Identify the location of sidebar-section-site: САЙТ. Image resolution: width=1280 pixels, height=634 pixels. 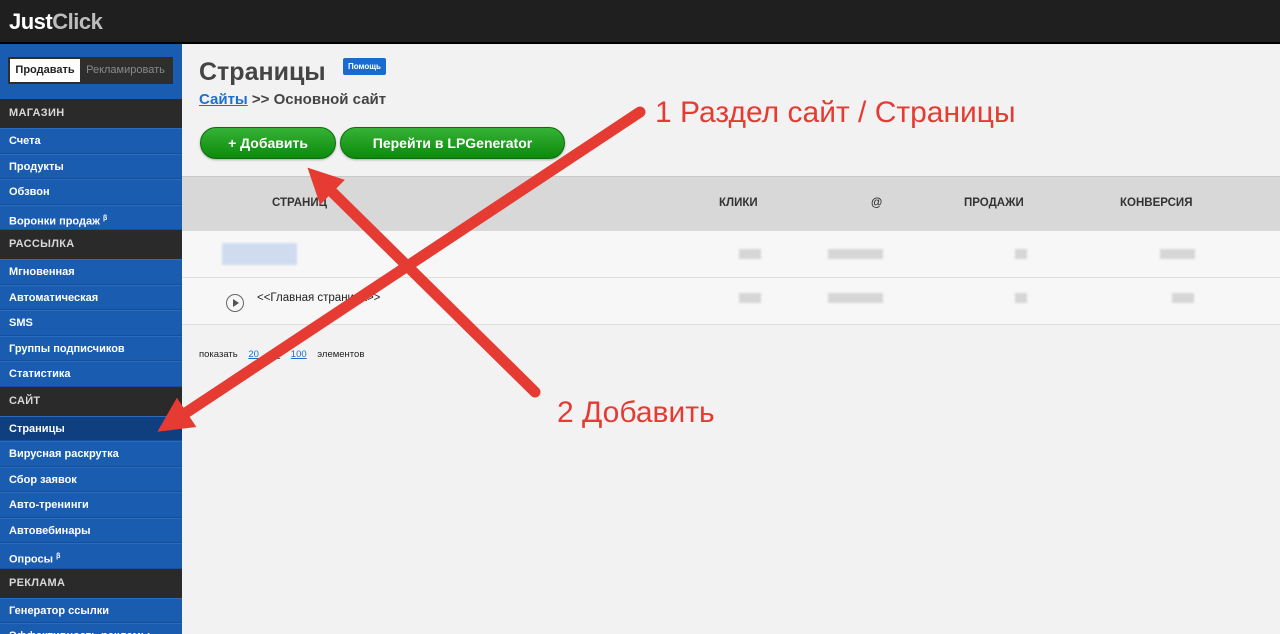
(91, 401).